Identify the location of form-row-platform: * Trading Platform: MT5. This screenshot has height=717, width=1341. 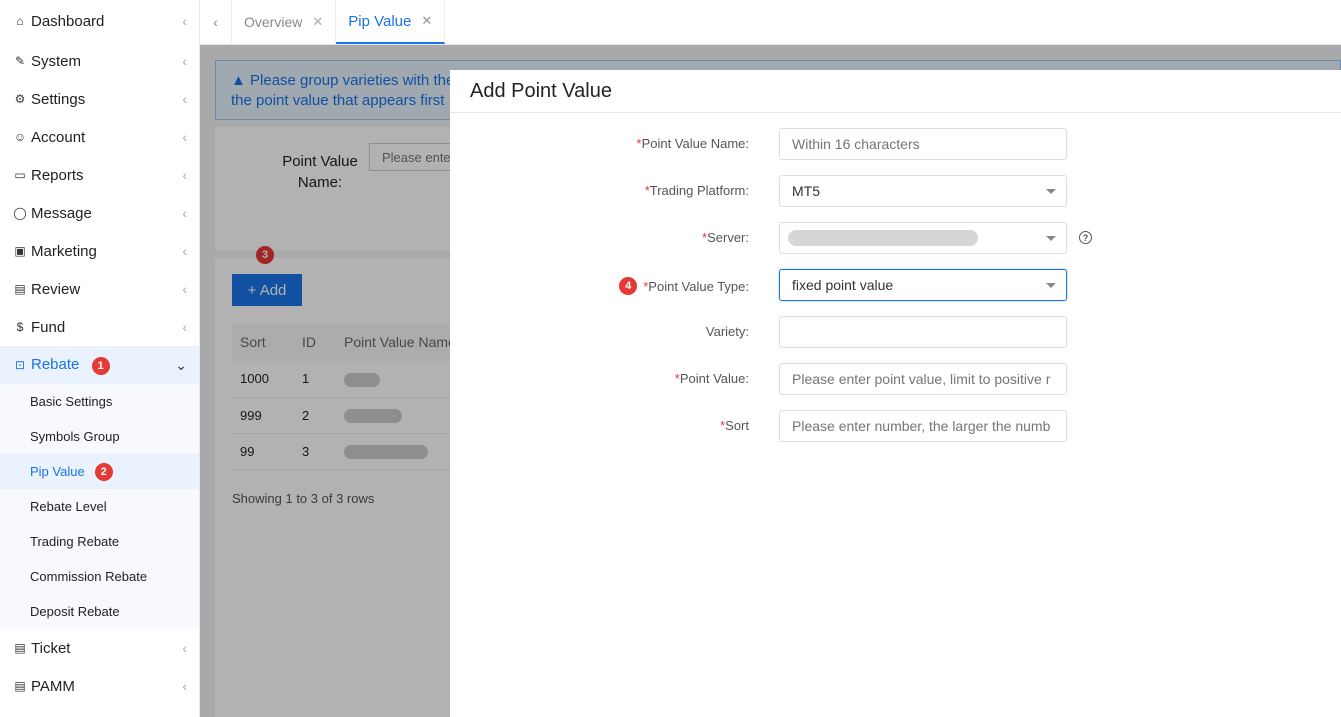
(895, 191).